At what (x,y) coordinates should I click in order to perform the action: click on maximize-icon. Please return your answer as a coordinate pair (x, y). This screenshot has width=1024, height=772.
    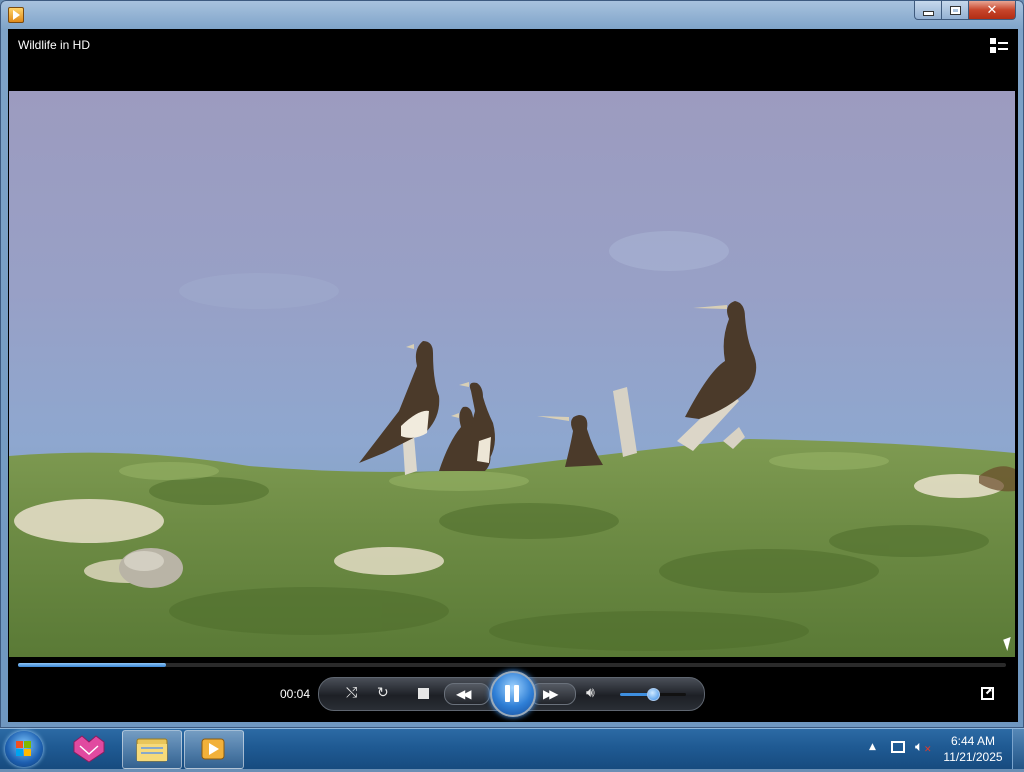
    Looking at the image, I should click on (955, 10).